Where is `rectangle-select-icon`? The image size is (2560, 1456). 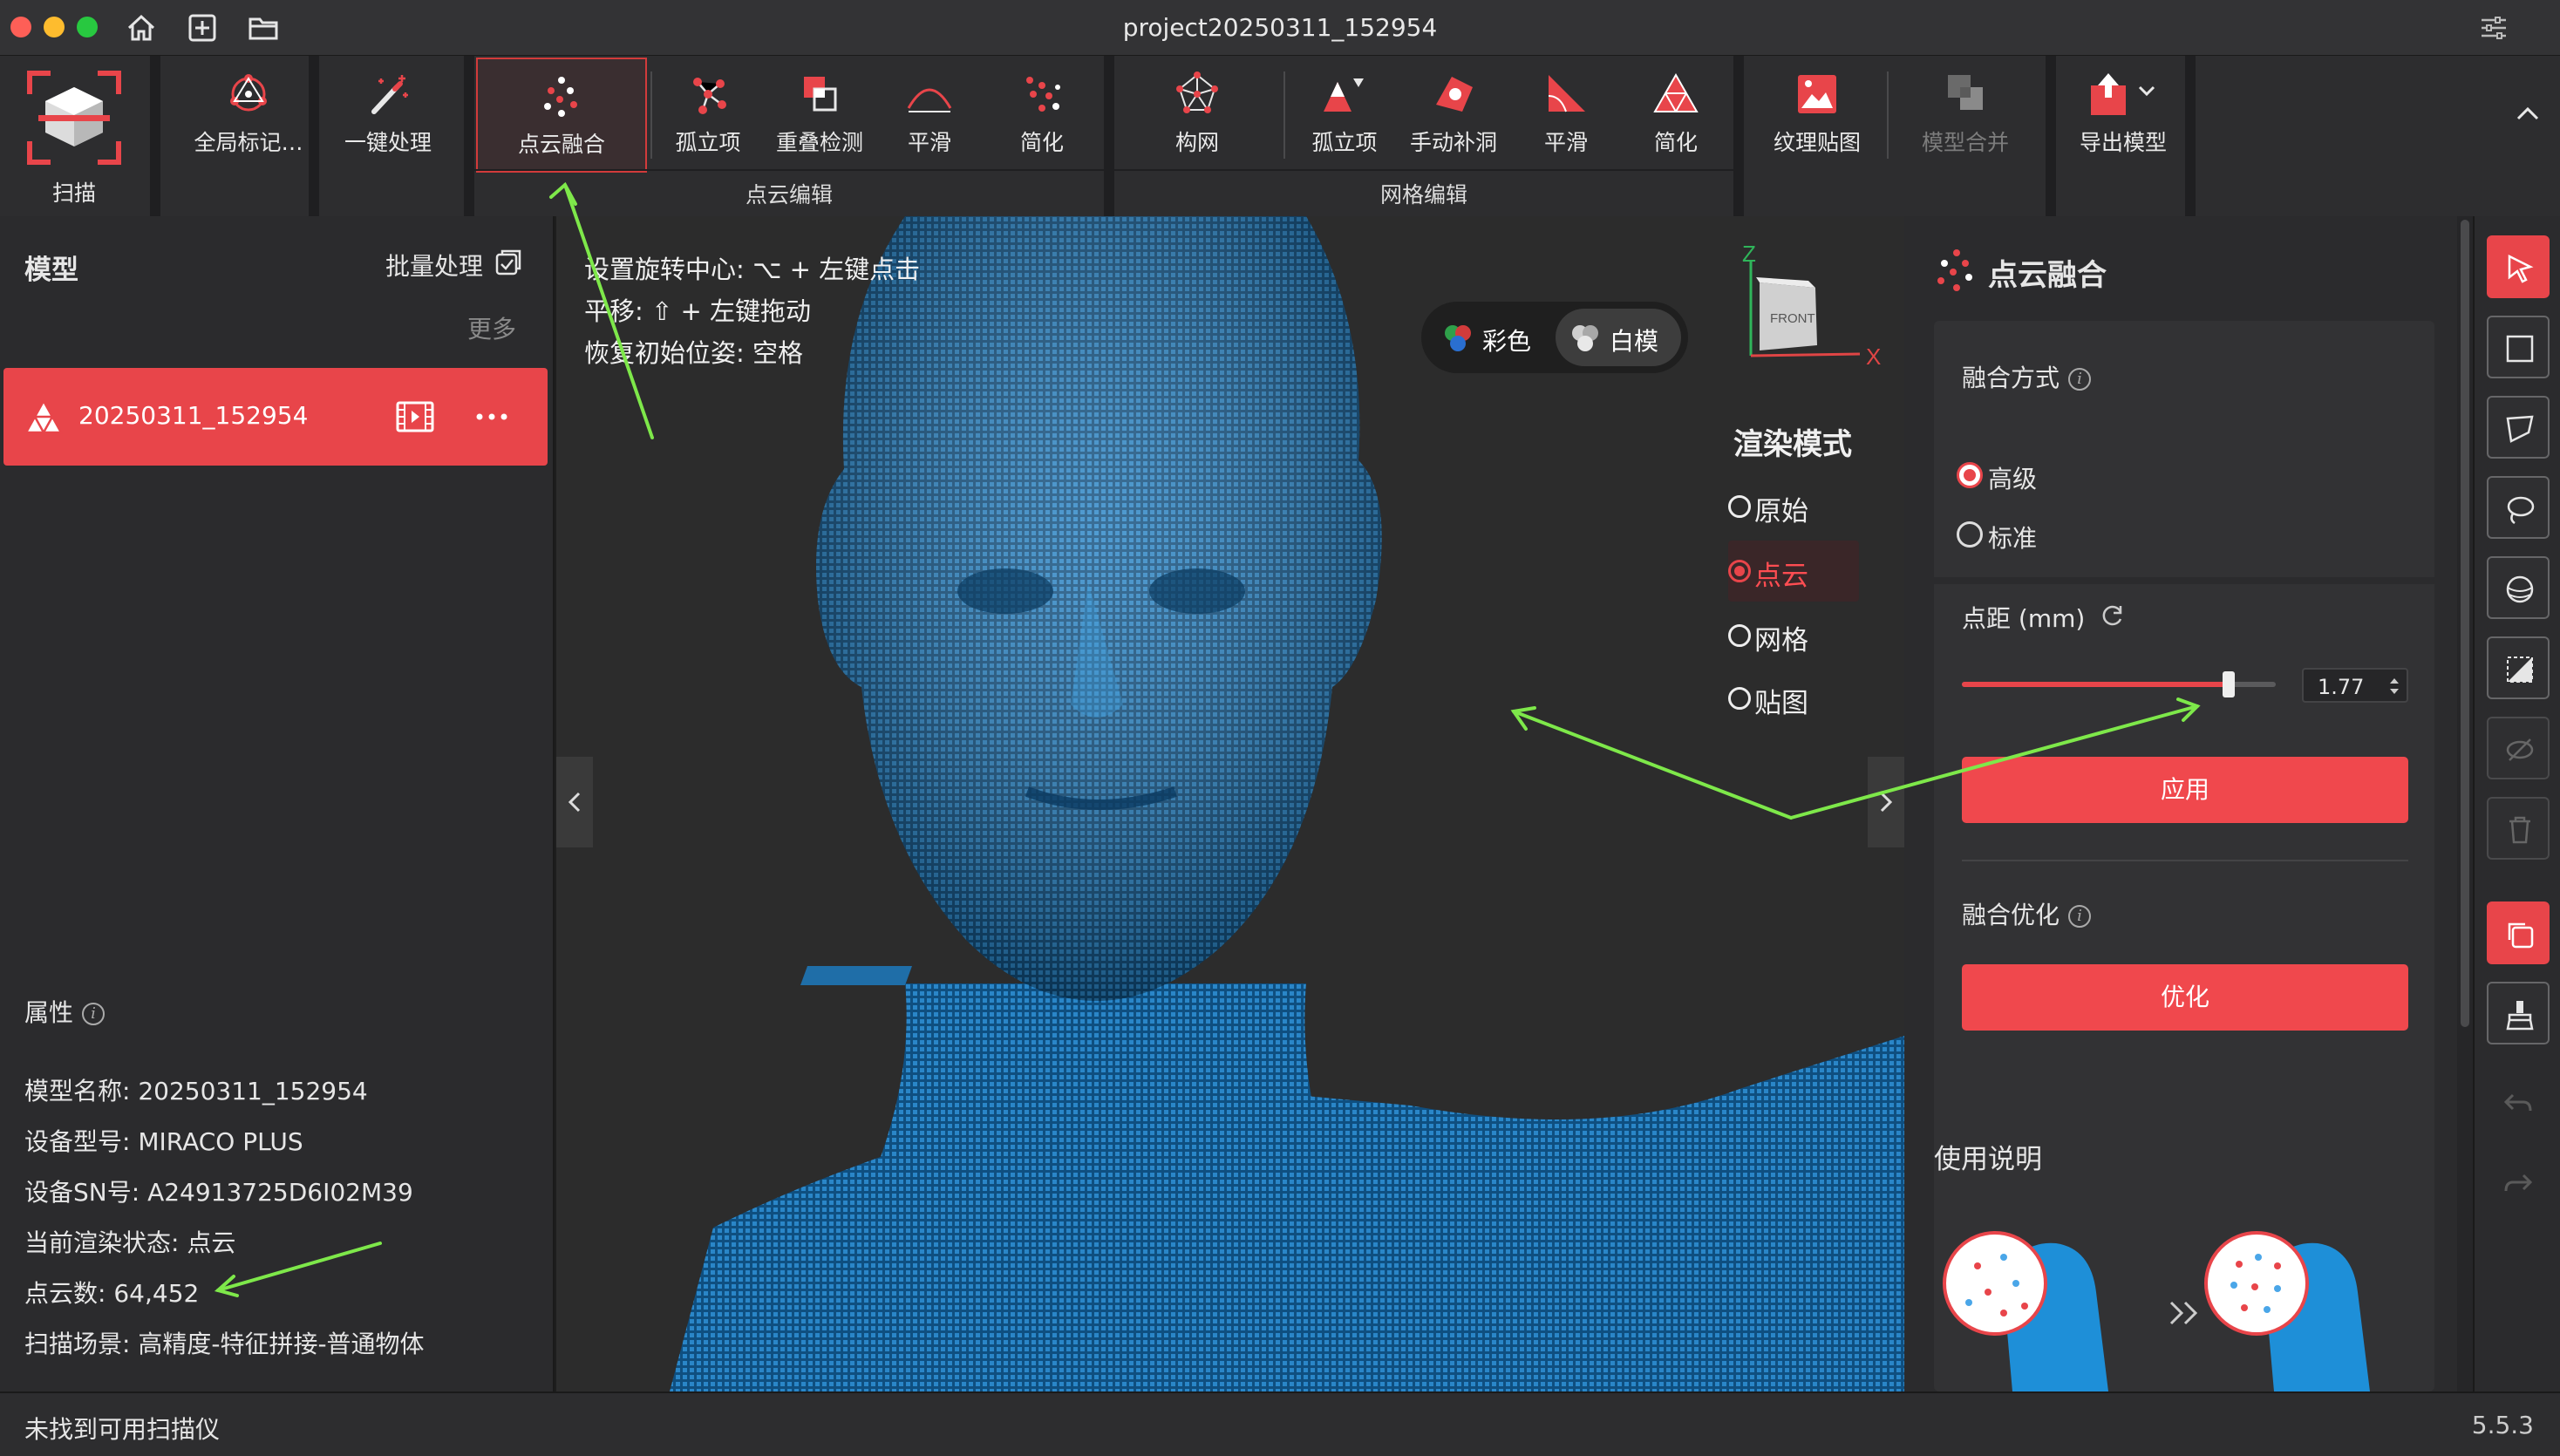
rectangle-select-icon is located at coordinates (2520, 349).